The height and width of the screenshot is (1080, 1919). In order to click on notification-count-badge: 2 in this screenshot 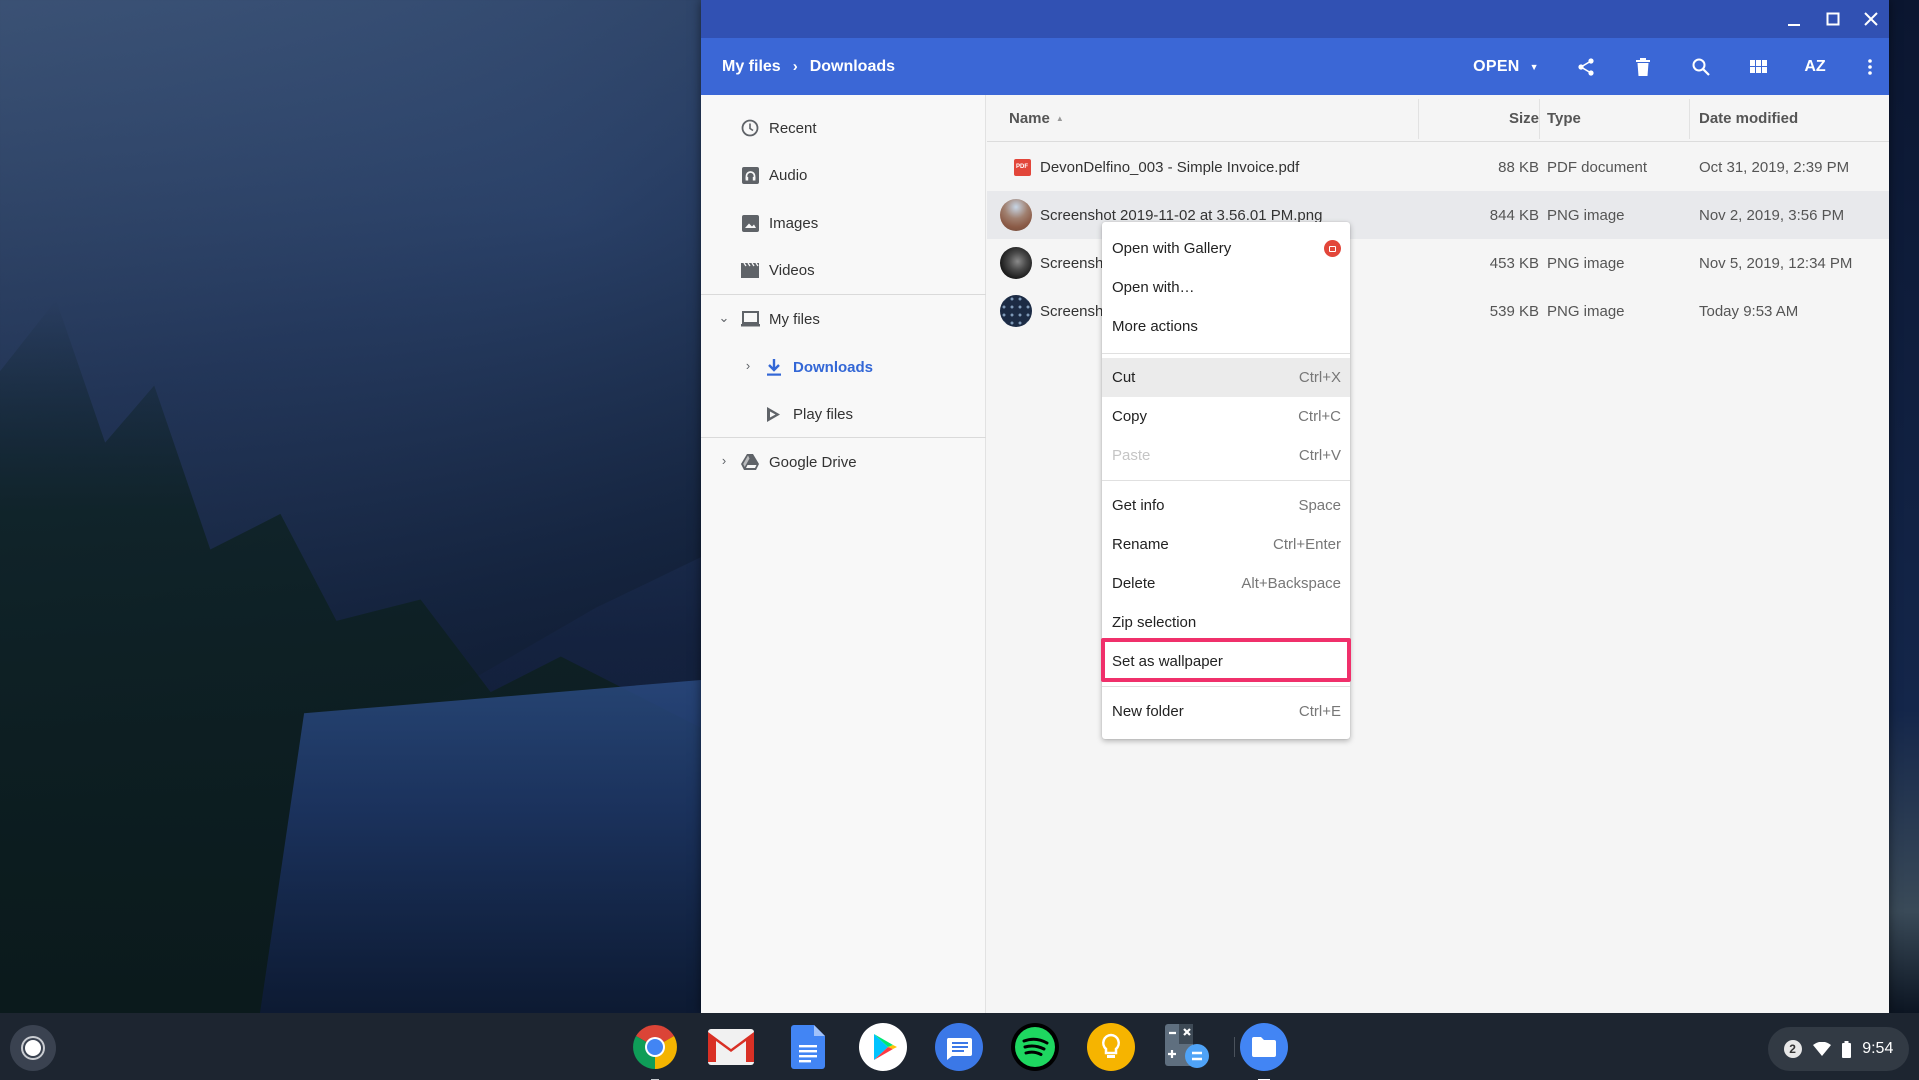, I will do `click(1792, 1049)`.